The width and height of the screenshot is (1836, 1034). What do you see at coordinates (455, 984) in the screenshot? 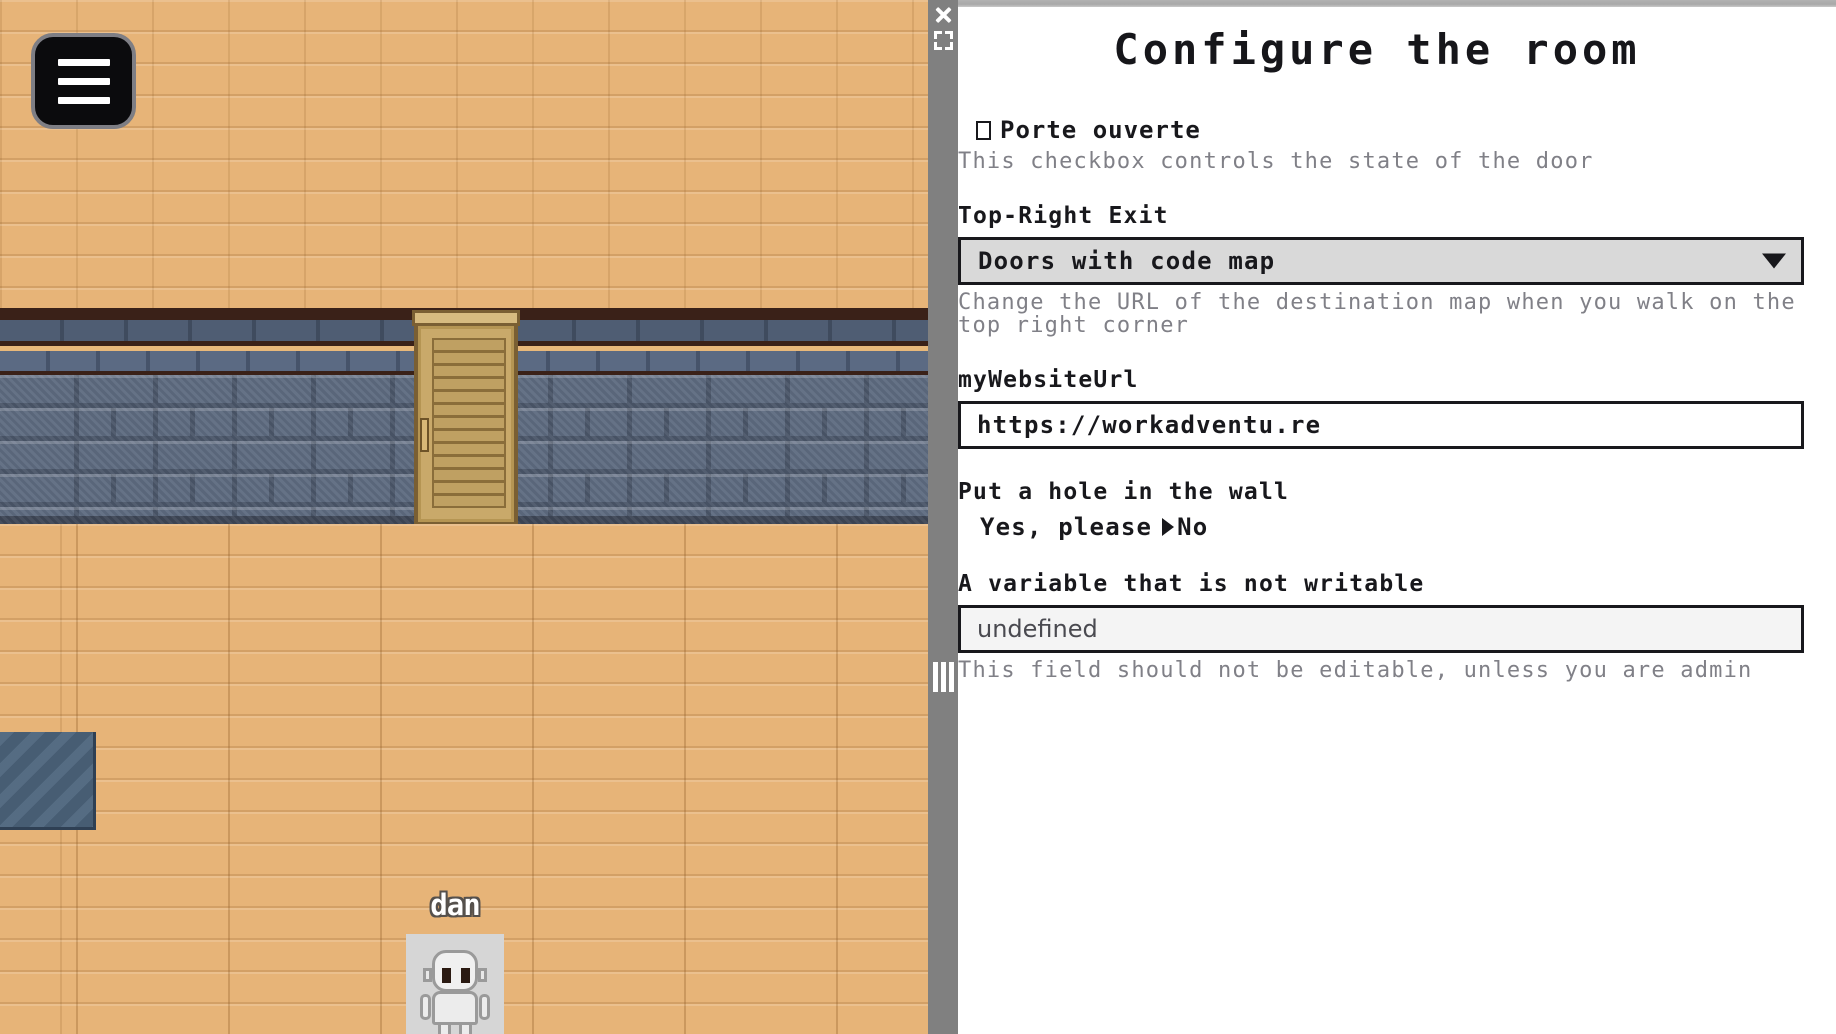
I see `avatar` at bounding box center [455, 984].